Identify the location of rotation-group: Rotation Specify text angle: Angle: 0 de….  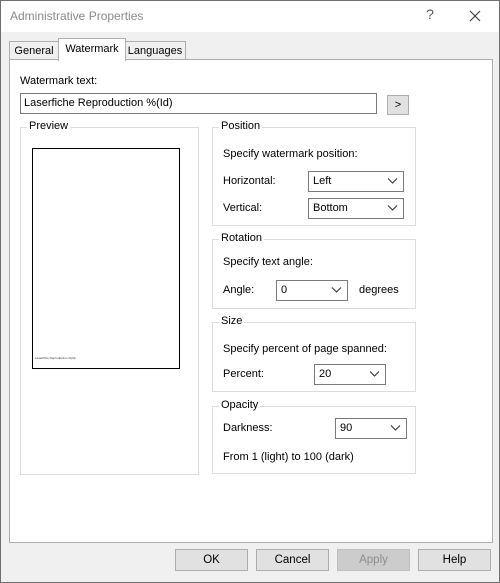
(314, 270).